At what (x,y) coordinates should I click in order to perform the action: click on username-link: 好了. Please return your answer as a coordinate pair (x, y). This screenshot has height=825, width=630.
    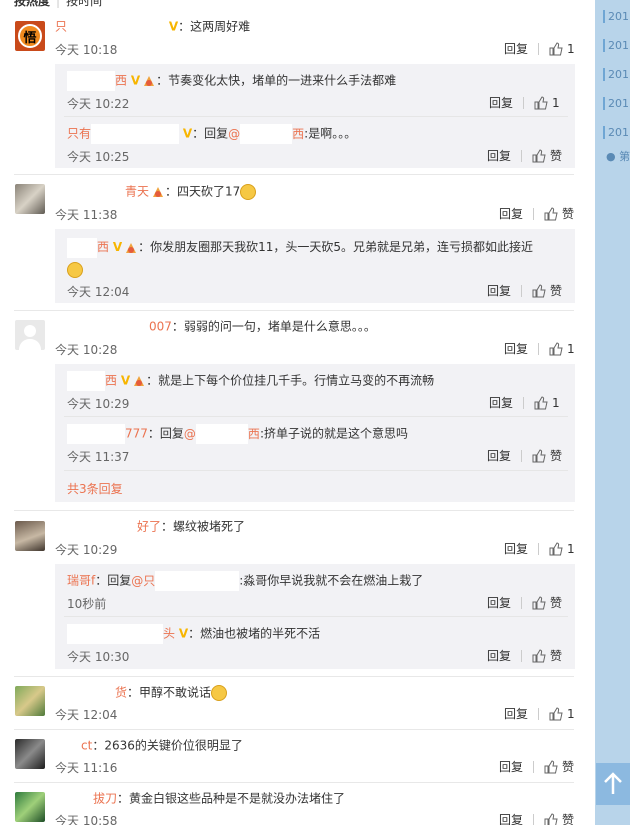
    Looking at the image, I should click on (149, 527).